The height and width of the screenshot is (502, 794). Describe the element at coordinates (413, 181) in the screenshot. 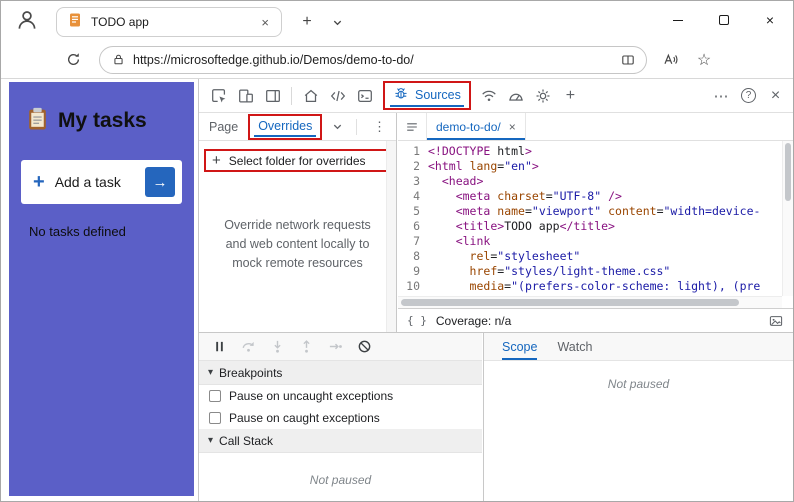

I see `line-number: 3` at that location.